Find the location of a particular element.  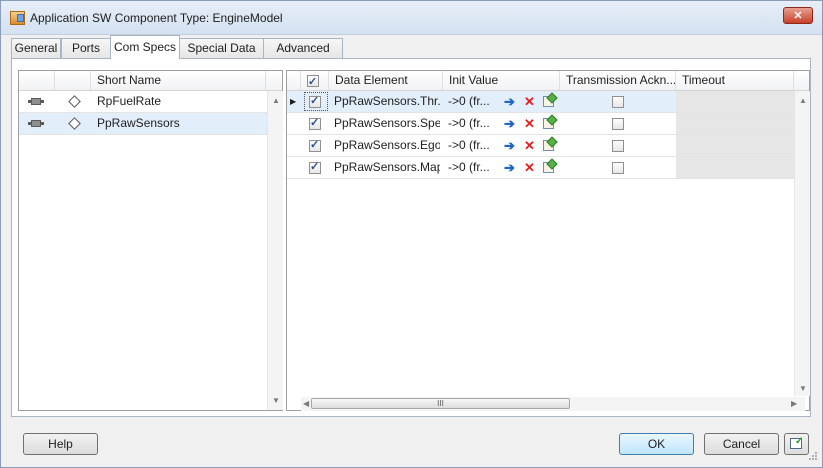

ports-list-header: Short Name is located at coordinates (150, 81).